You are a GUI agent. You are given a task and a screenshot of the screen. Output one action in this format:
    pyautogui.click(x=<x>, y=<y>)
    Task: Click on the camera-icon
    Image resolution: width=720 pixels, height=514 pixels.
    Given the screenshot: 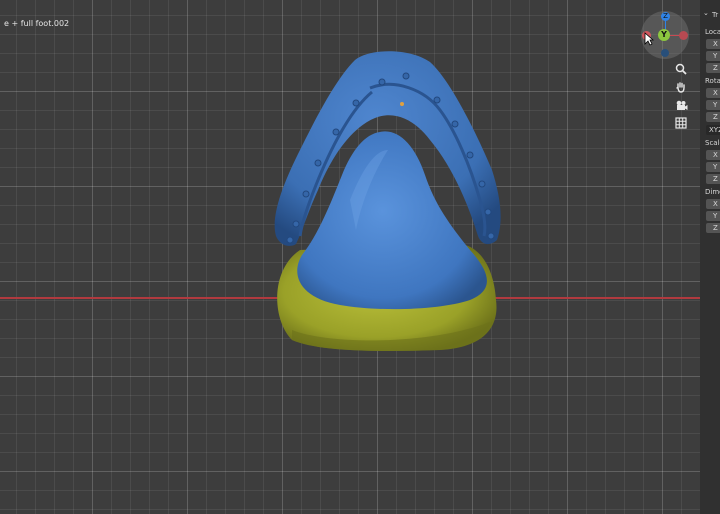 What is the action you would take?
    pyautogui.click(x=681, y=105)
    